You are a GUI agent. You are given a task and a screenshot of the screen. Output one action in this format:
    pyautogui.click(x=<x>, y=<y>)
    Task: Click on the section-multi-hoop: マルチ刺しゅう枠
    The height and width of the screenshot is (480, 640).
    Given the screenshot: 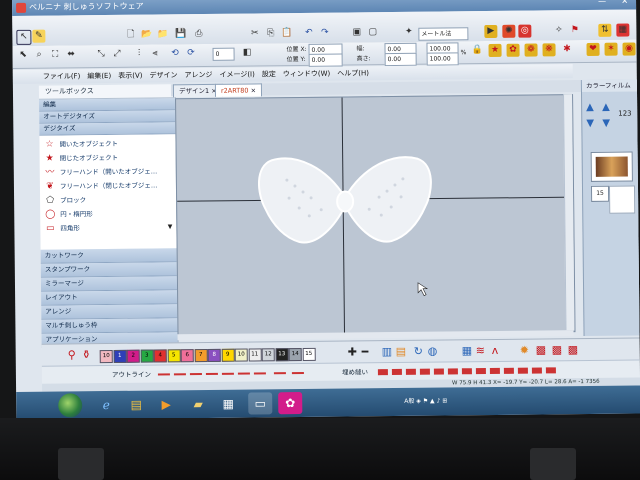 What is the action you would take?
    pyautogui.click(x=109, y=326)
    